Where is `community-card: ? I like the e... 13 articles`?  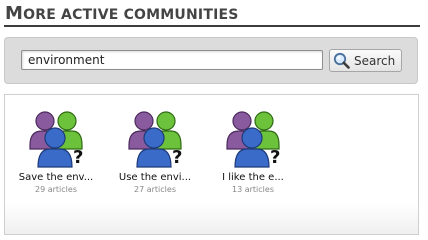 community-card: ? I like the e... 13 articles is located at coordinates (253, 152).